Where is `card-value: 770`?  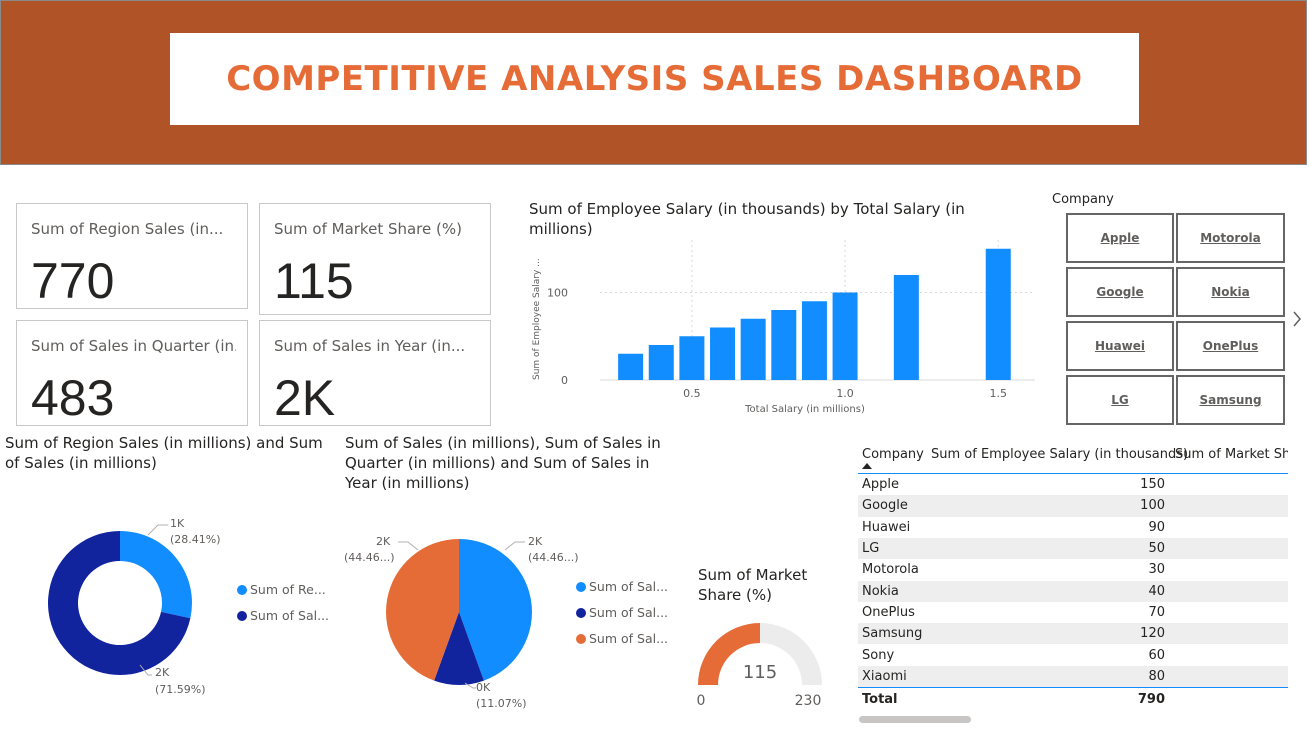
card-value: 770 is located at coordinates (73, 281).